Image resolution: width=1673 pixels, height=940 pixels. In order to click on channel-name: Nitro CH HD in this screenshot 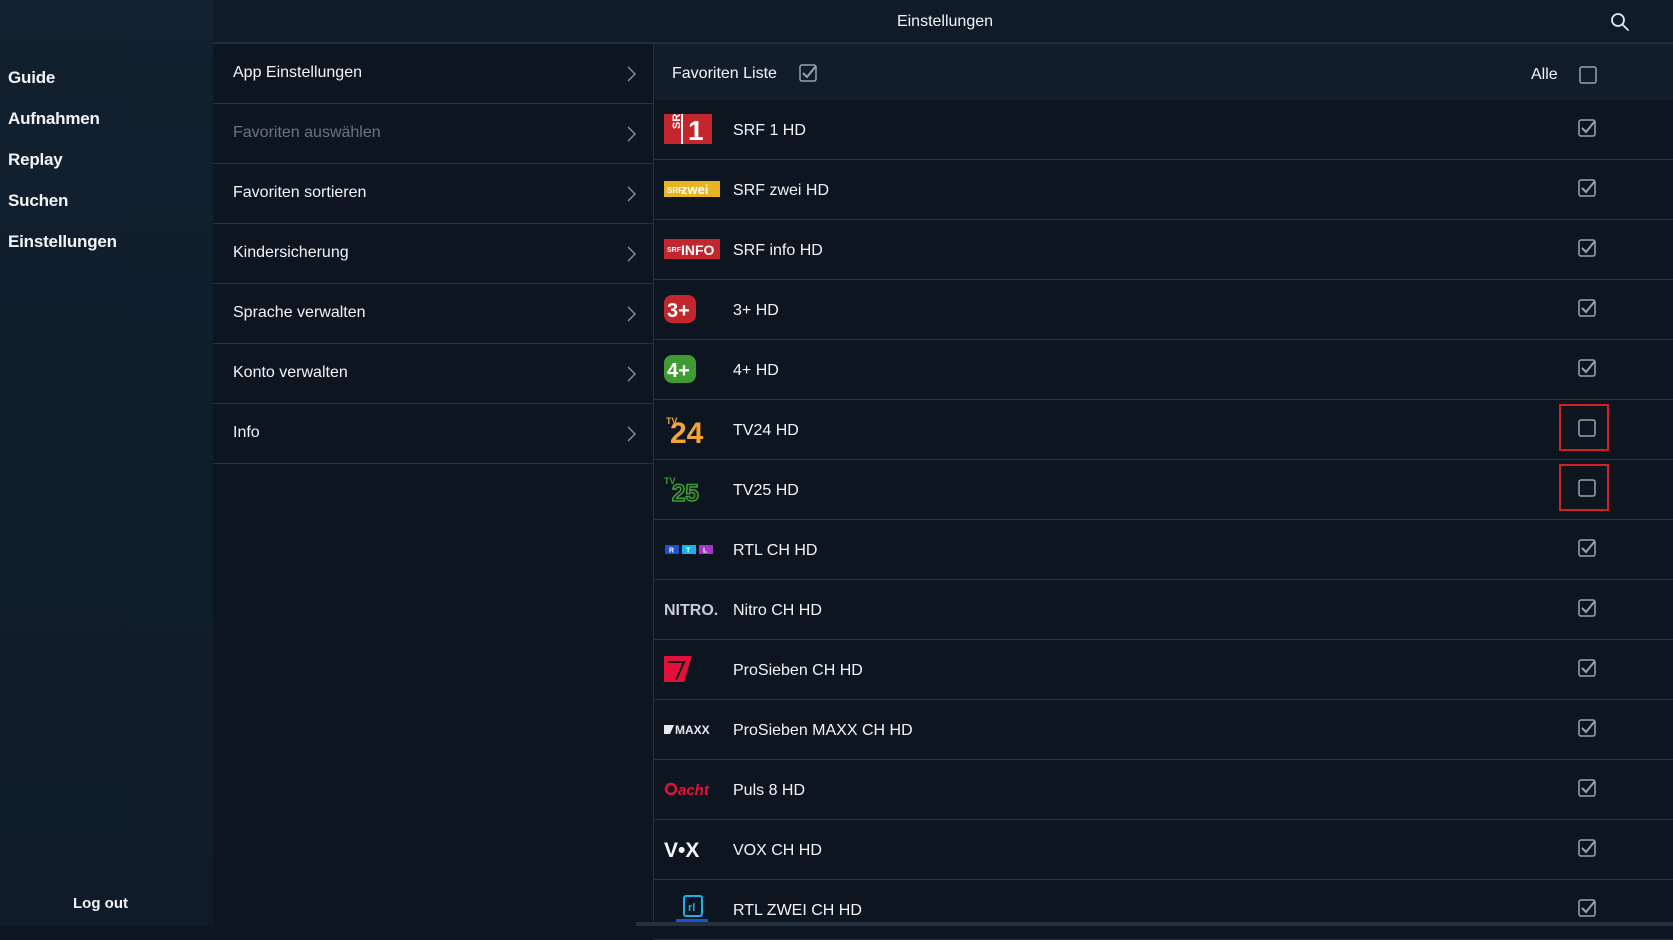, I will do `click(777, 610)`.